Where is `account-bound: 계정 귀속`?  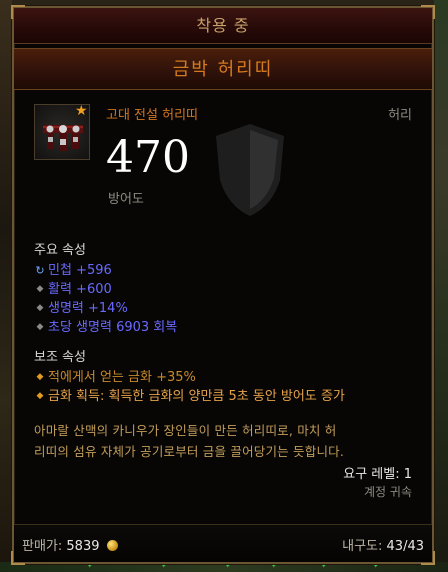
account-bound: 계정 귀속 is located at coordinates (388, 492).